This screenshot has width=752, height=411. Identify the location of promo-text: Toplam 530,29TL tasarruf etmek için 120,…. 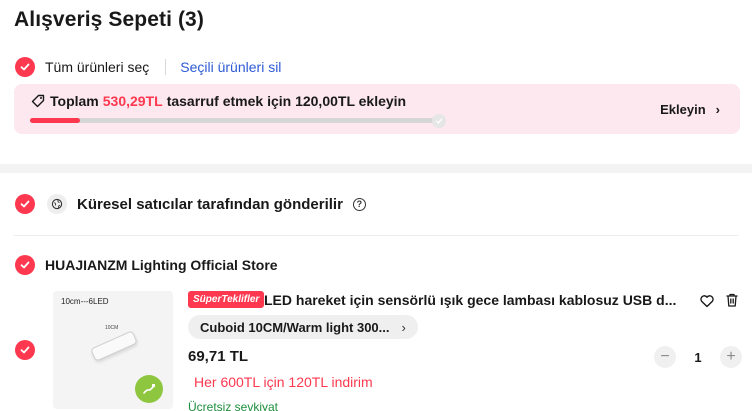
(218, 101).